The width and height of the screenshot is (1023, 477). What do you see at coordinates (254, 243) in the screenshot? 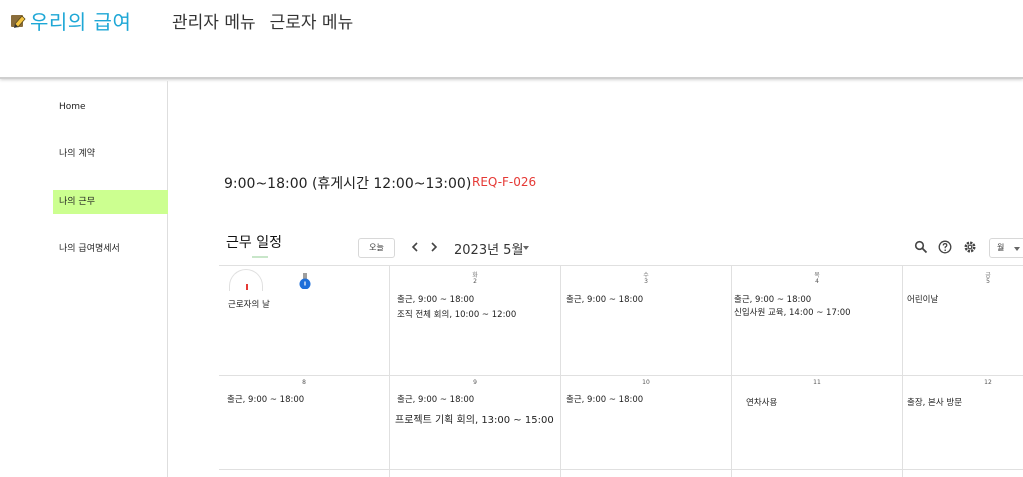
I see `calendar-title: 근무 일정` at bounding box center [254, 243].